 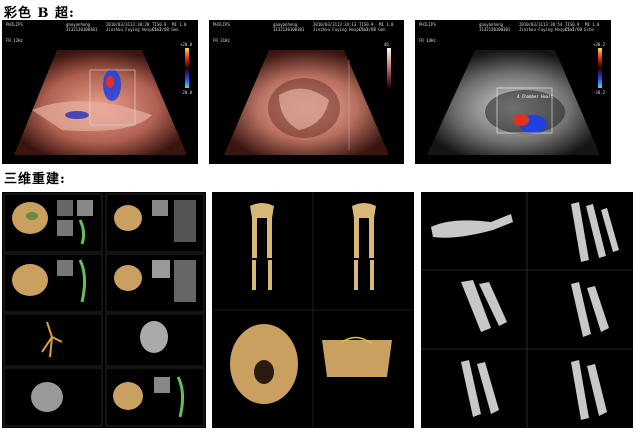 I want to click on frame-rate: FR 12Hz, so click(x=14, y=40).